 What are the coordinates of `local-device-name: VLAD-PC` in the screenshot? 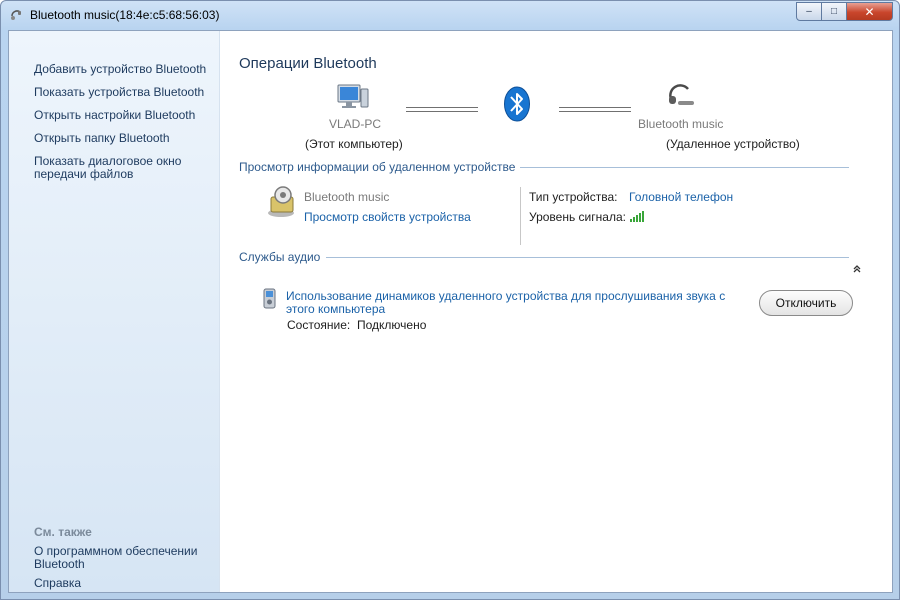 It's located at (355, 124).